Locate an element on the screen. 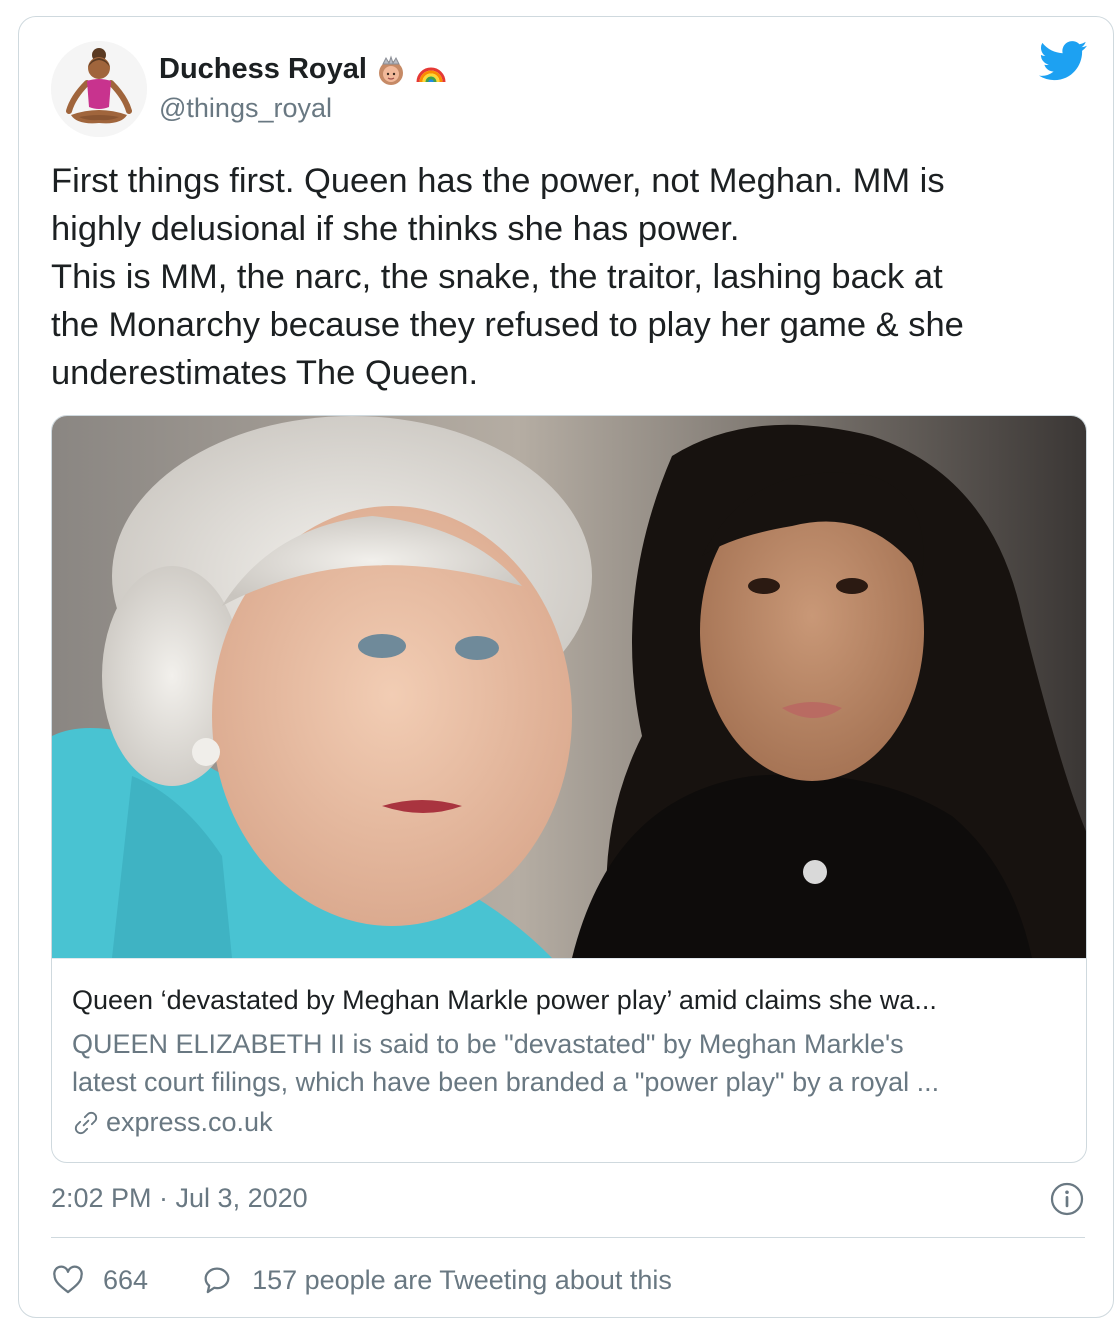 This screenshot has height=1320, width=1120. tweet-timestamp: 2:02 PM · Jul 3, 2020 is located at coordinates (179, 1198).